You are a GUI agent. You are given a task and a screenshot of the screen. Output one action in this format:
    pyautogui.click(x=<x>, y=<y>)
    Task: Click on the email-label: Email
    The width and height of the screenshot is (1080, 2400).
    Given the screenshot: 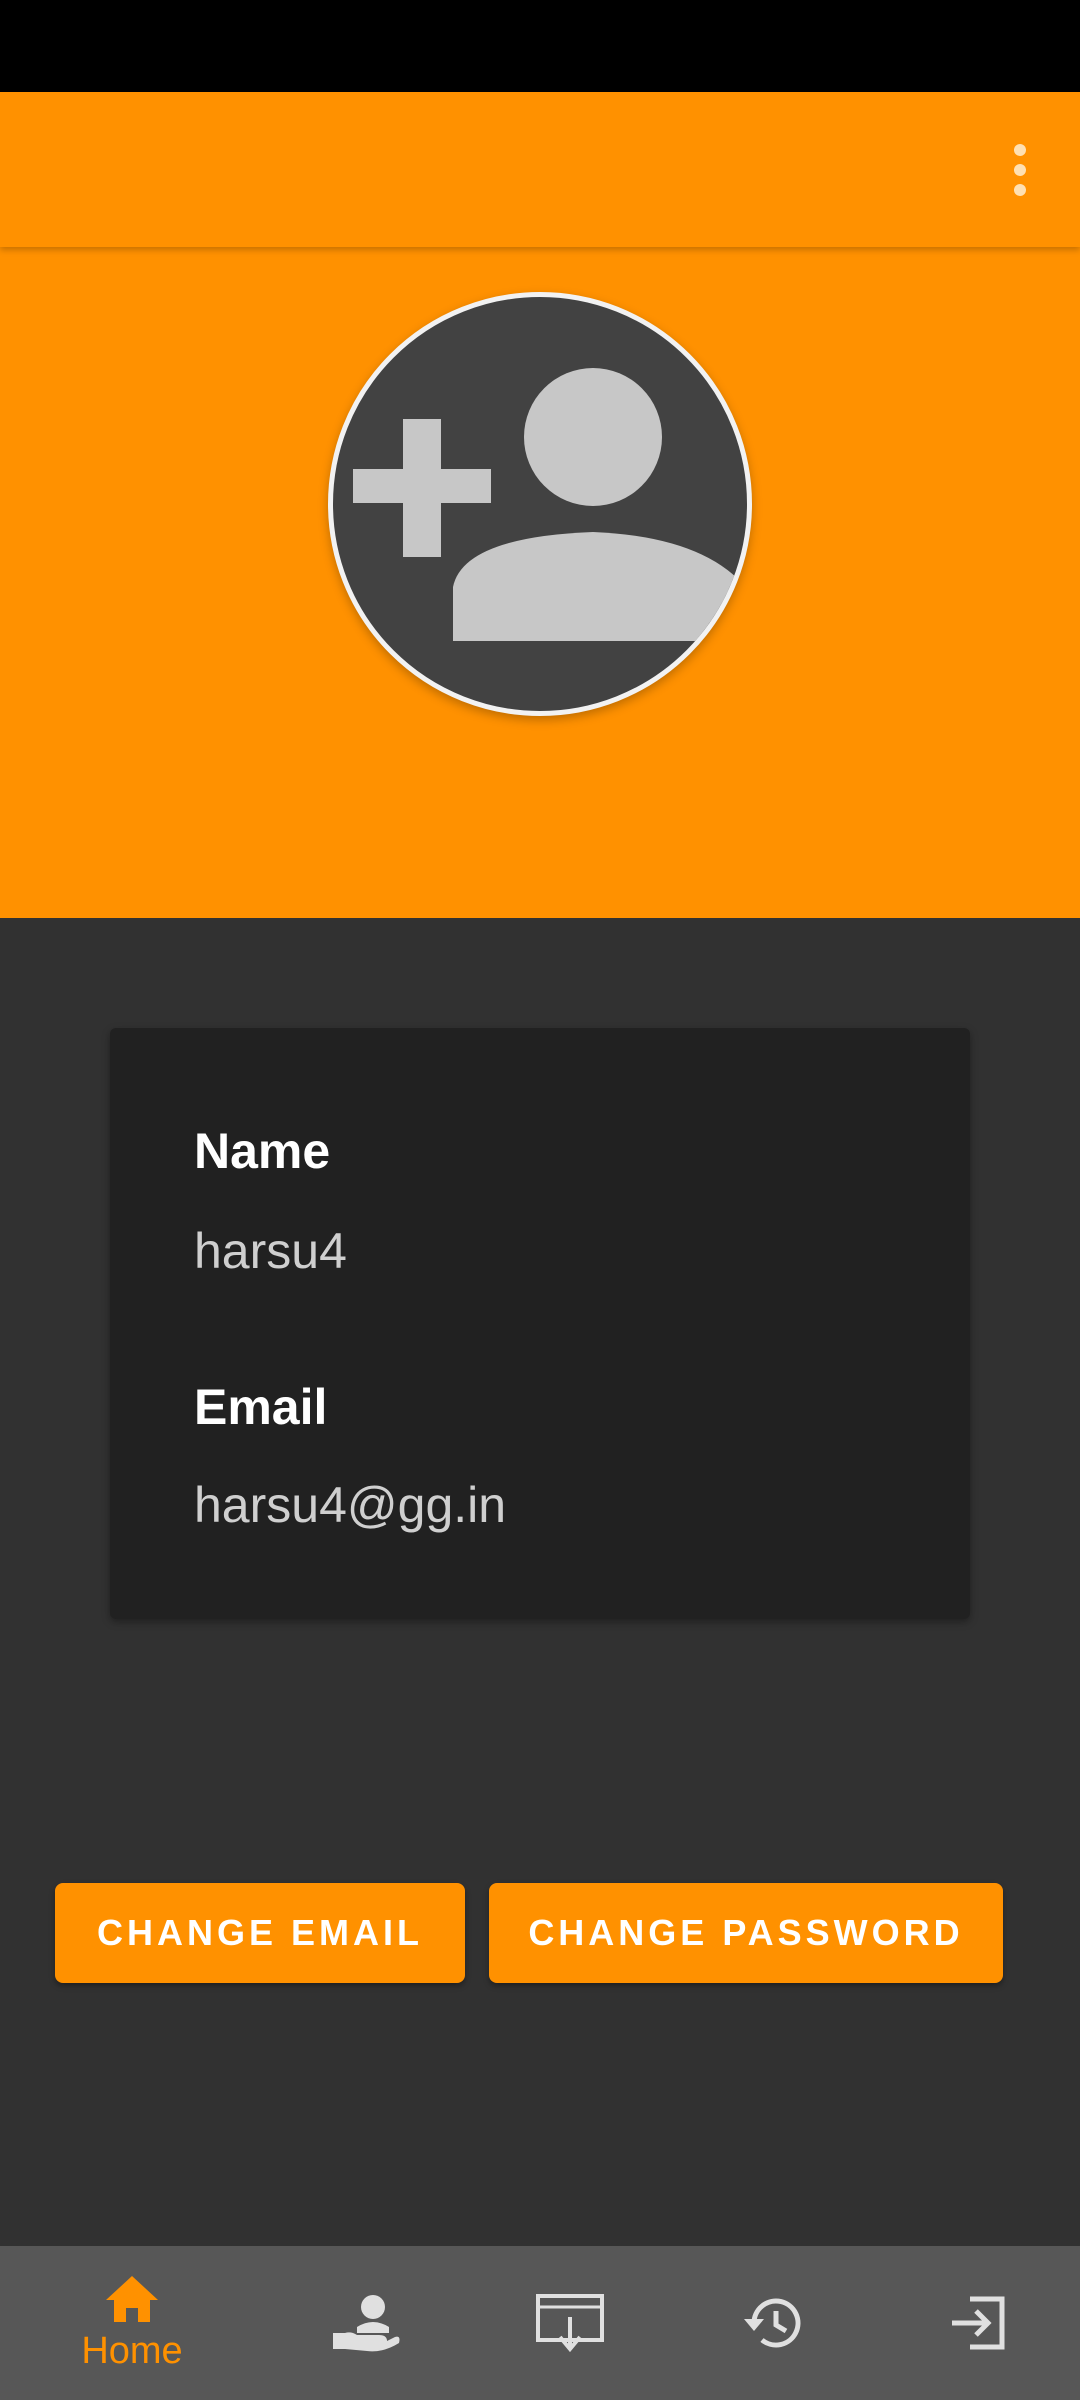 What is the action you would take?
    pyautogui.click(x=261, y=1407)
    